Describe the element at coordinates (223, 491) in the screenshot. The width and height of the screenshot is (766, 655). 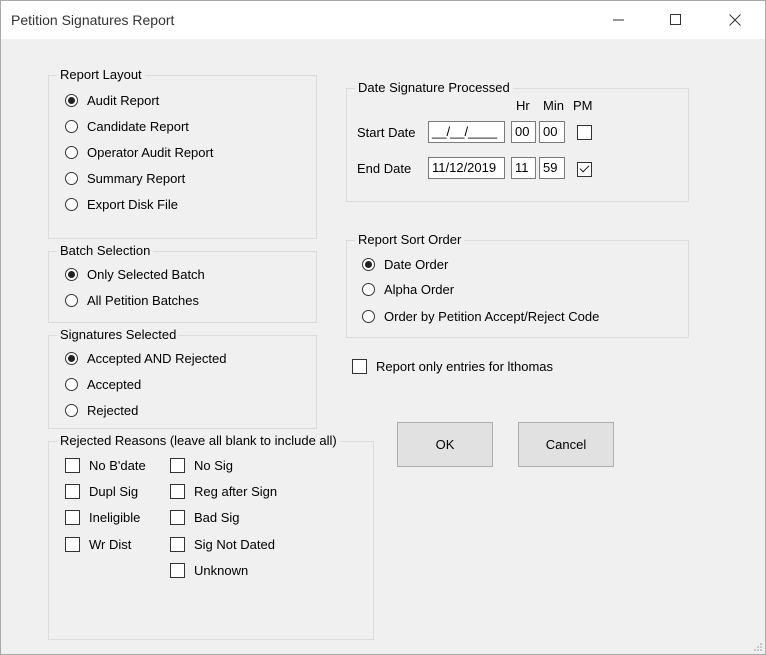
I see `check-reg-after-sign: Reg after Sign` at that location.